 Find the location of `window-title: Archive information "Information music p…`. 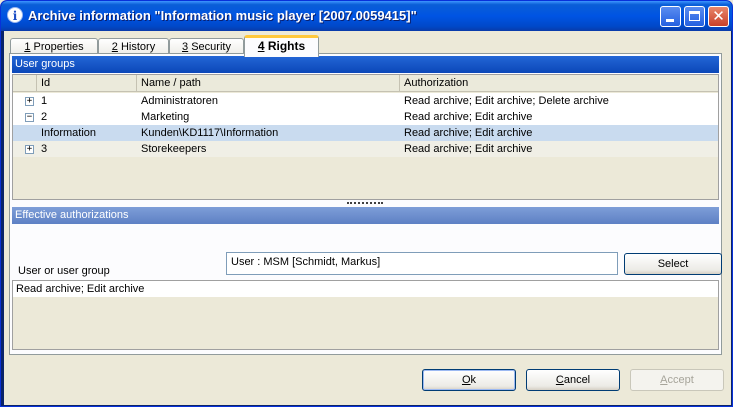

window-title: Archive information "Information music p… is located at coordinates (222, 15).